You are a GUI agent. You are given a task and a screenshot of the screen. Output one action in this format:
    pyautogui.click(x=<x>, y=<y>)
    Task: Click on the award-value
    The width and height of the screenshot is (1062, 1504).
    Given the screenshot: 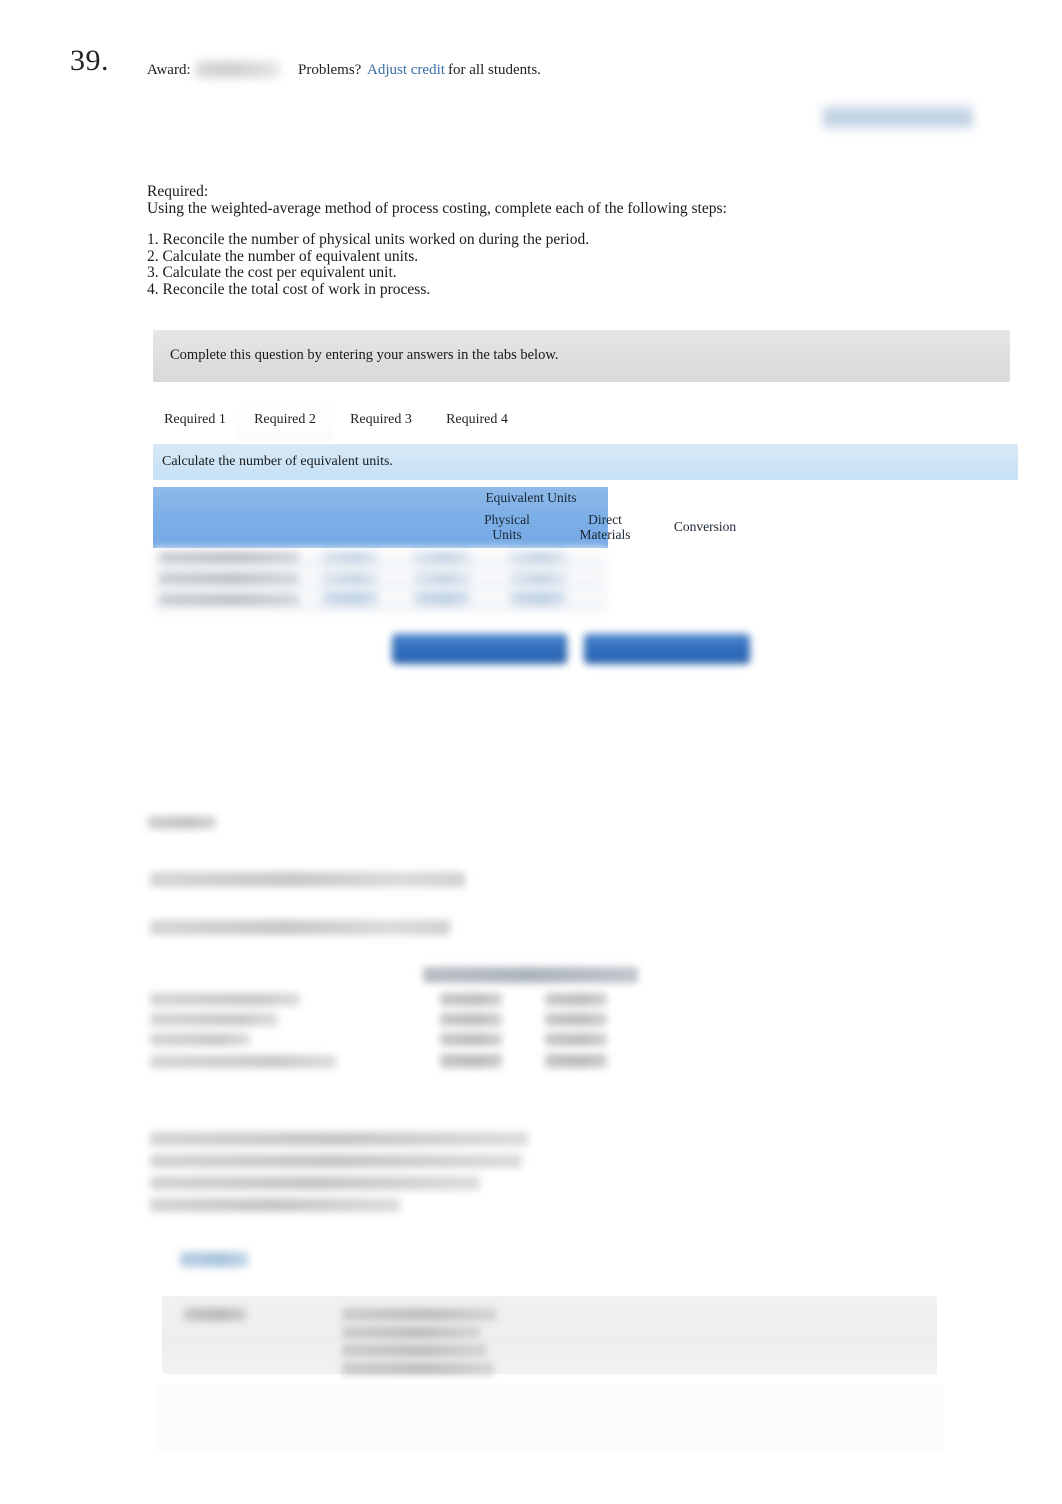 What is the action you would take?
    pyautogui.click(x=238, y=69)
    